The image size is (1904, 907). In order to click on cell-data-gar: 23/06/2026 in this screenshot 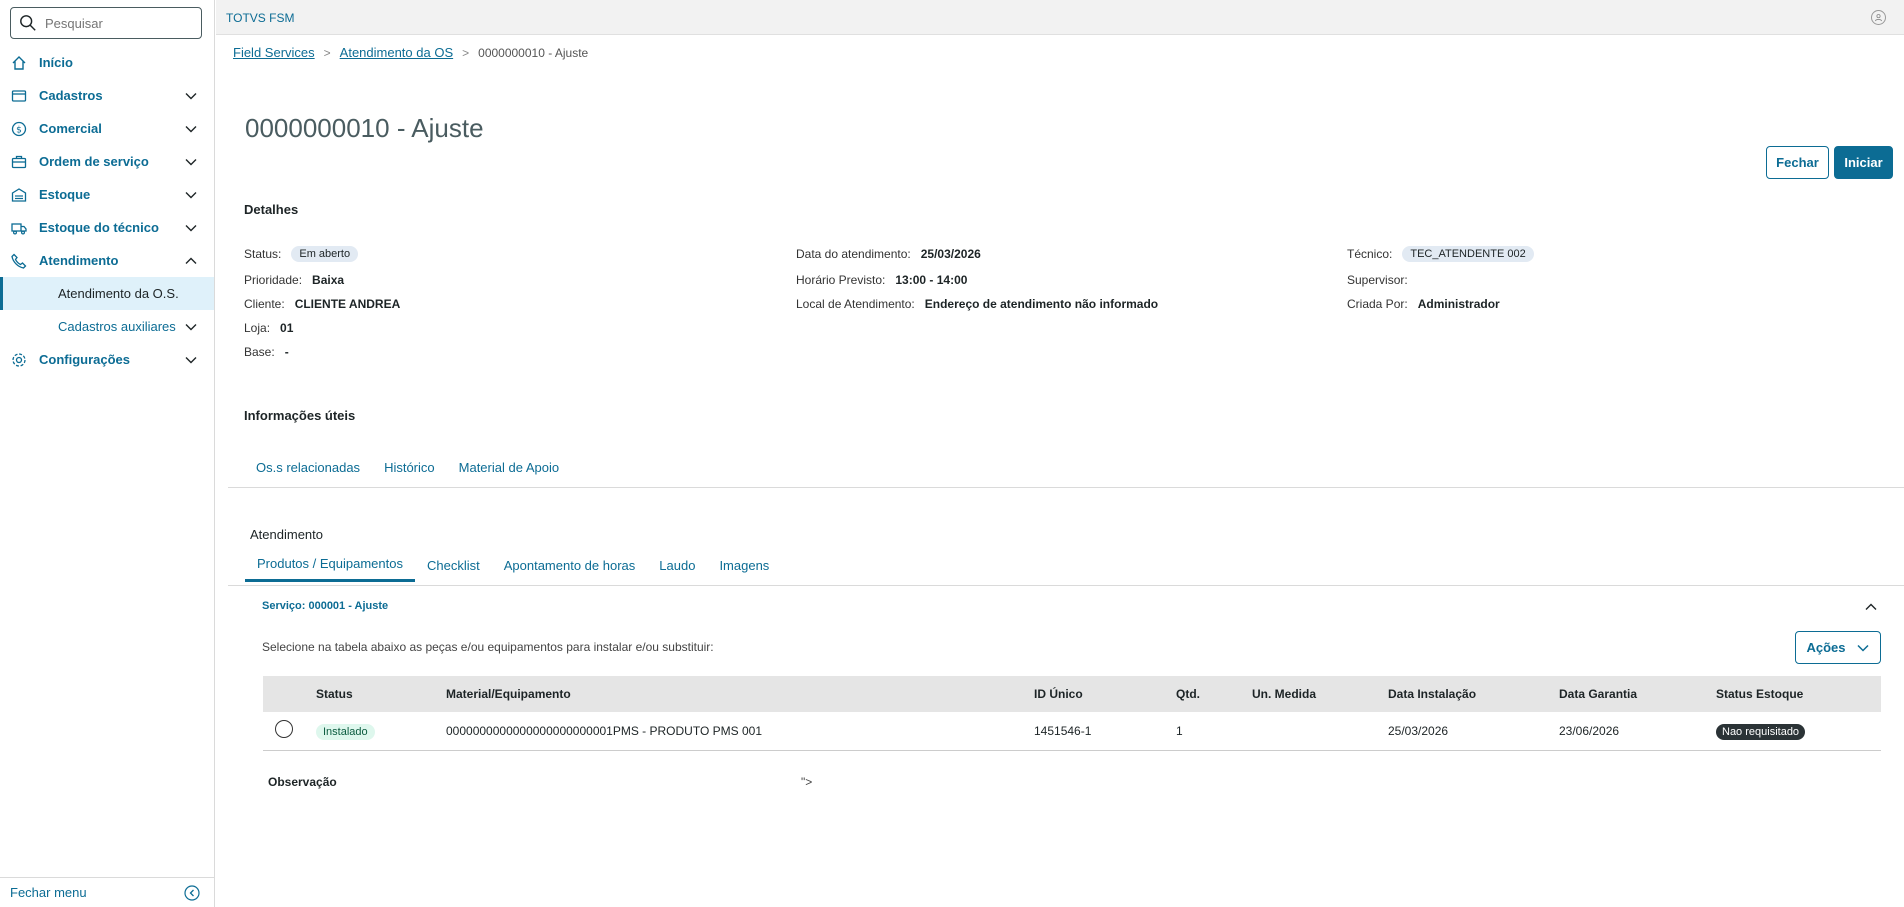, I will do `click(1637, 731)`.